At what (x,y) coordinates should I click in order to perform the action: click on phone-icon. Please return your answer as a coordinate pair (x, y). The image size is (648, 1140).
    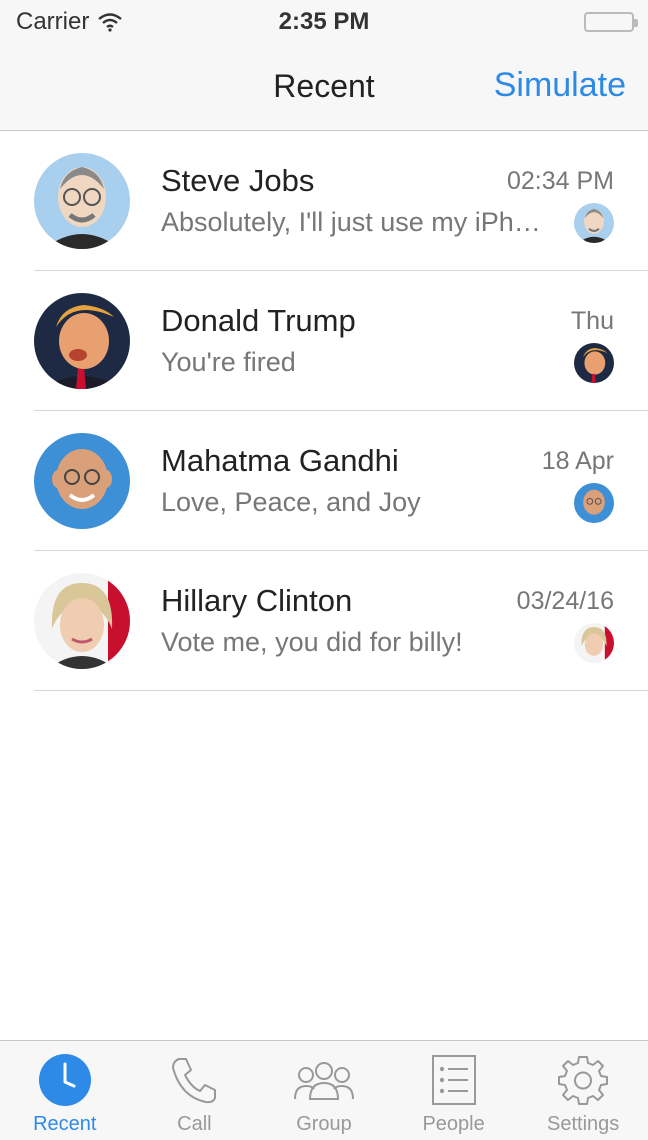
    Looking at the image, I should click on (194, 1081).